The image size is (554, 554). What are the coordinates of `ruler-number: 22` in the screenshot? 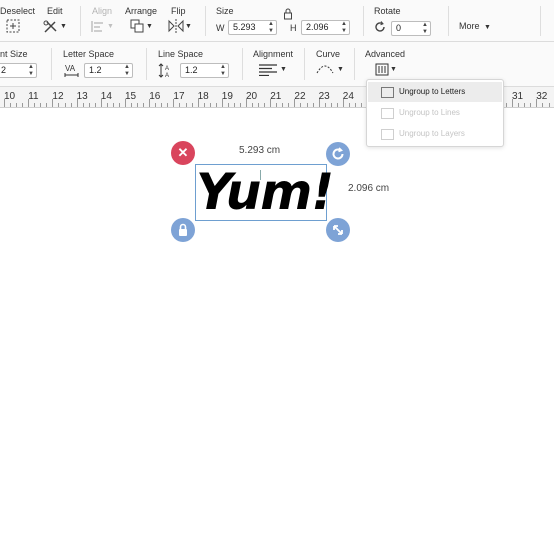 It's located at (300, 96).